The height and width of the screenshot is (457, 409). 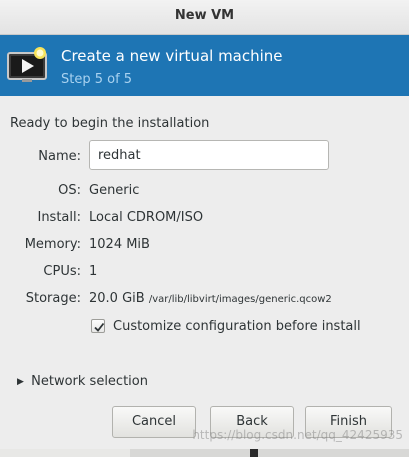 I want to click on memory-value: 1024 MiB, so click(x=119, y=244).